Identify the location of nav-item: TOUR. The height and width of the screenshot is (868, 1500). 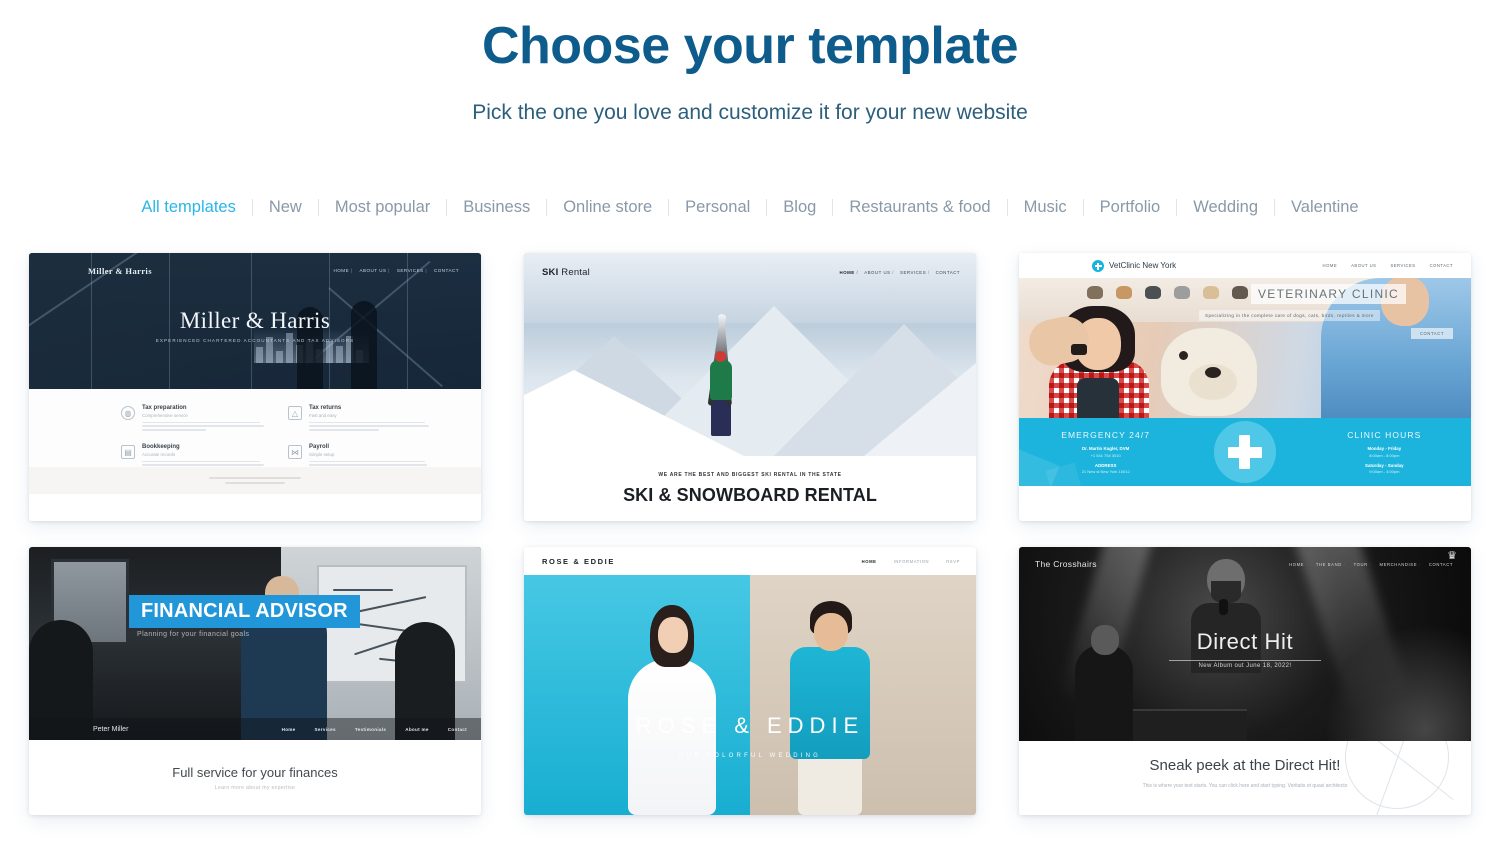
(1363, 564).